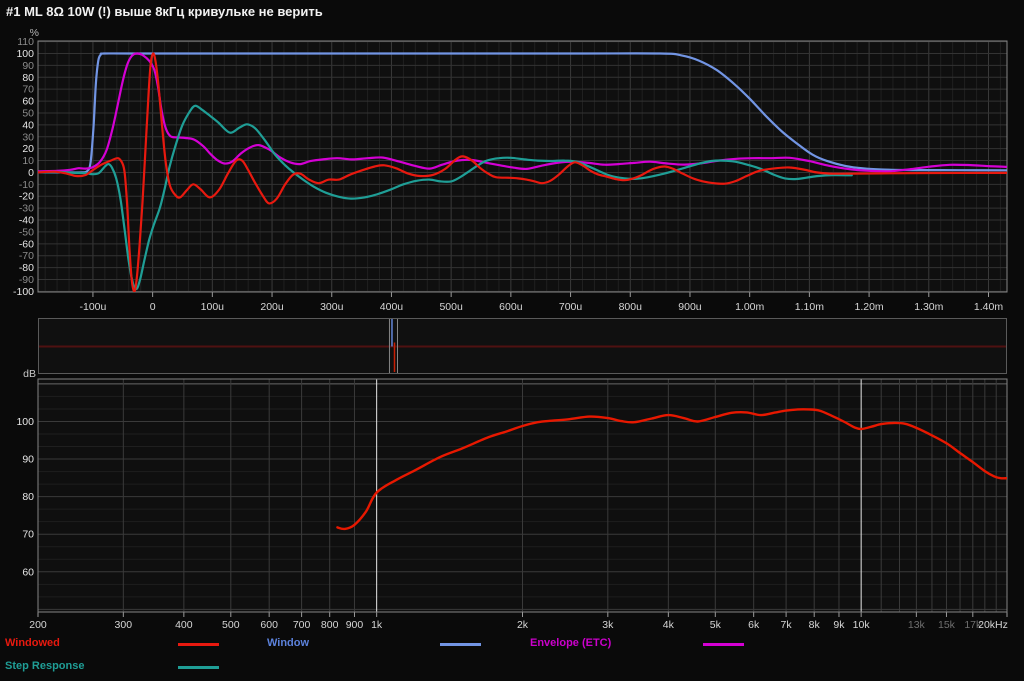 The width and height of the screenshot is (1024, 681). I want to click on time-axis-tick-label: 900u, so click(690, 307).